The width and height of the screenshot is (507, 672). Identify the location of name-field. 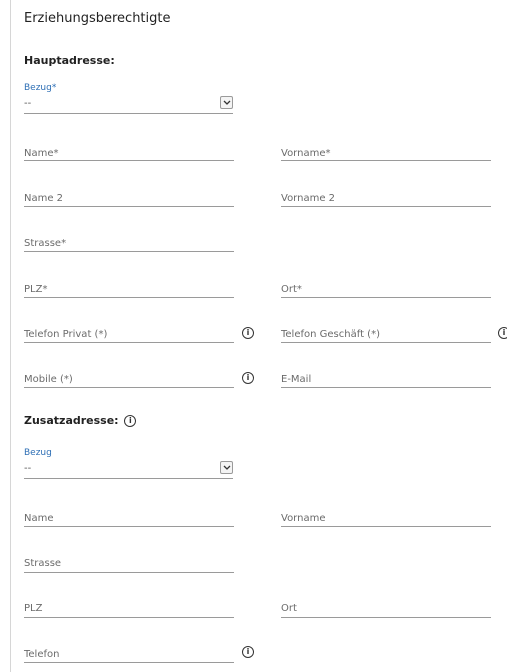
(129, 160).